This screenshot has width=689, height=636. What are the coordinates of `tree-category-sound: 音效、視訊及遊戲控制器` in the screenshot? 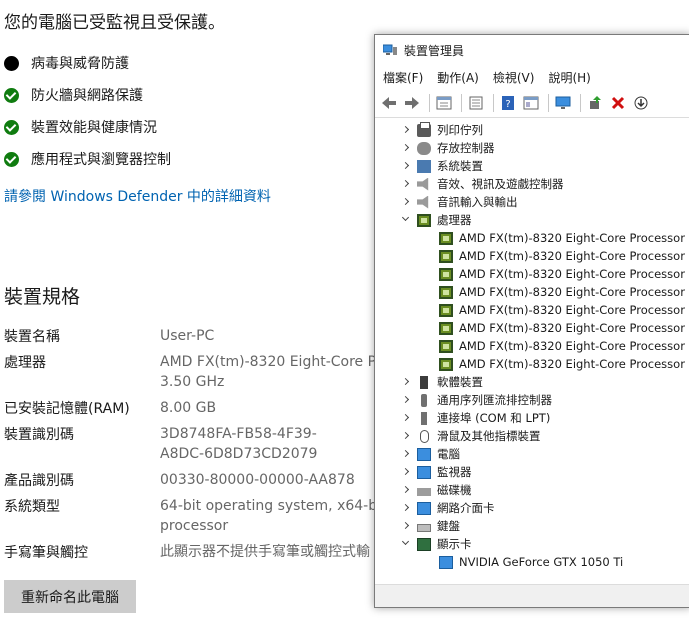 It's located at (482, 184).